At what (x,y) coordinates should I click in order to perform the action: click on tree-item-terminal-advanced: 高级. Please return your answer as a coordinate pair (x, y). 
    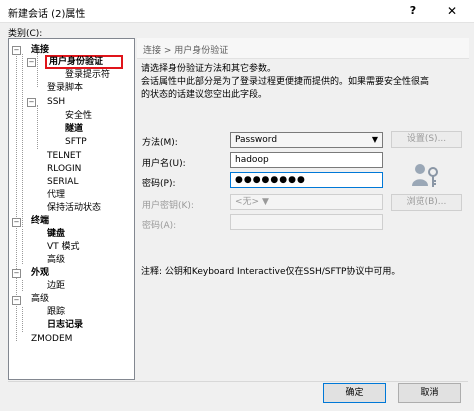
    Looking at the image, I should click on (56, 260).